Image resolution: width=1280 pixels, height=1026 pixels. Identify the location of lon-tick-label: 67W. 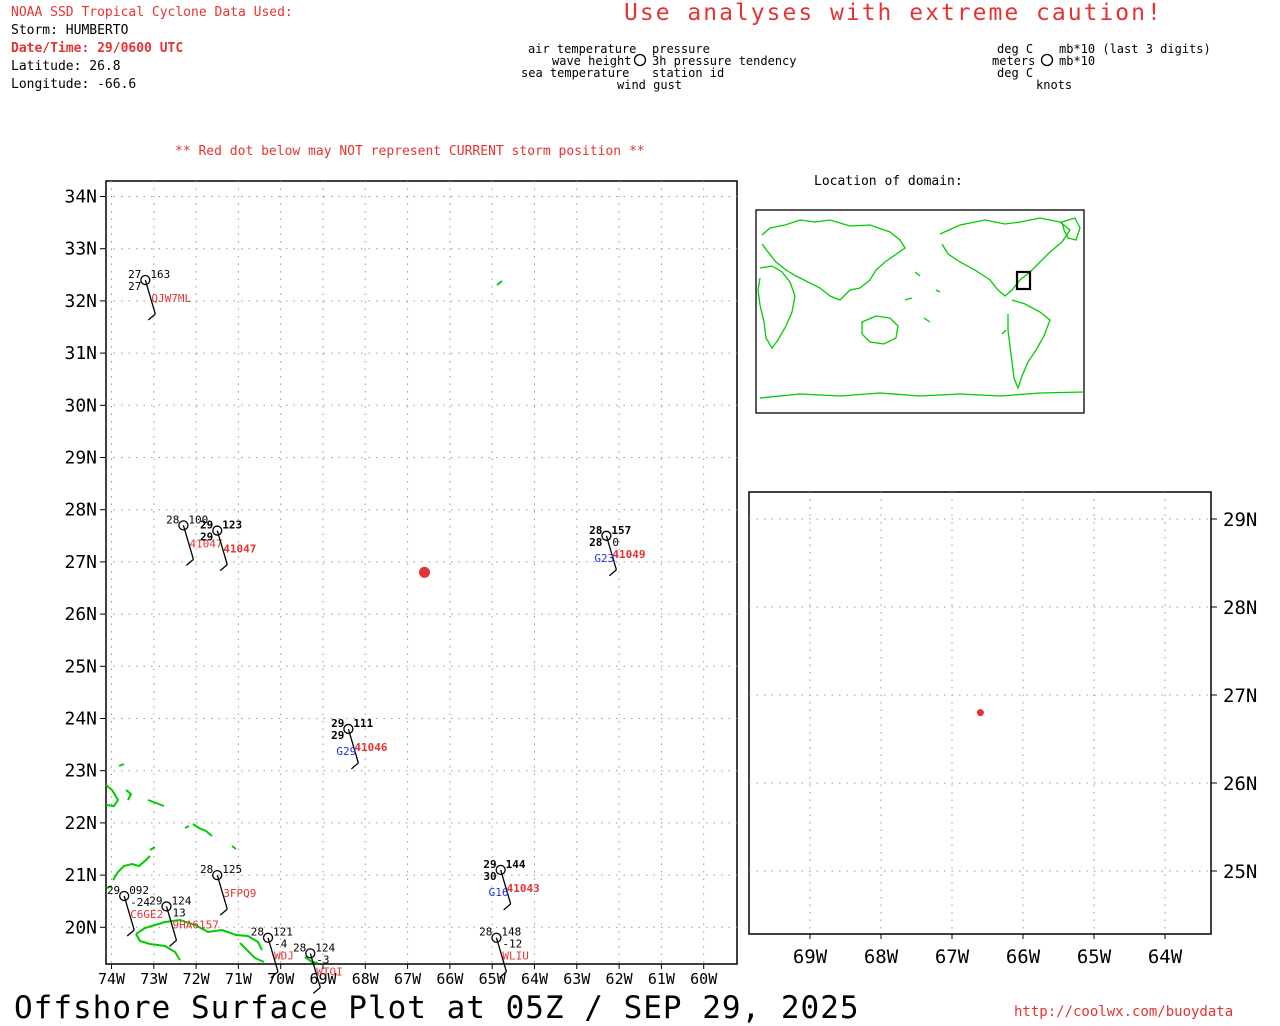
(408, 979).